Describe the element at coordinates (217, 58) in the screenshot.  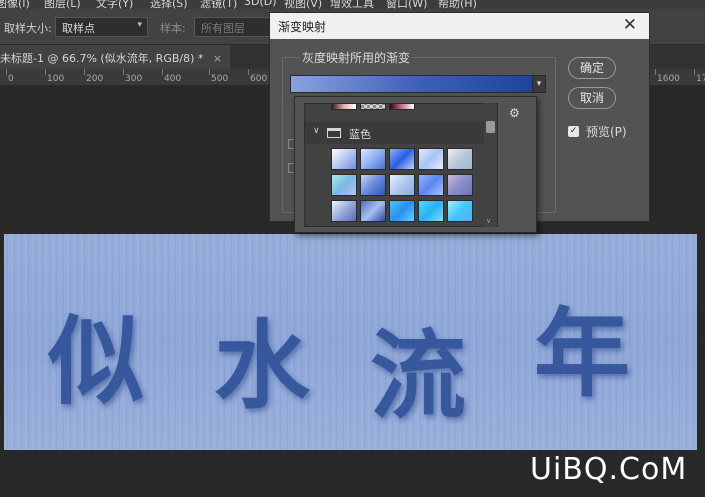
I see `close-icon: ×` at that location.